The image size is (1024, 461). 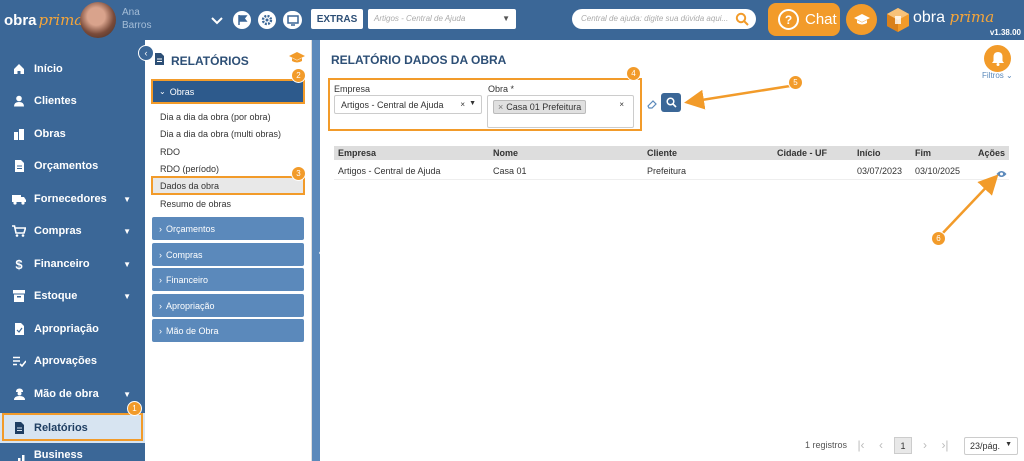 I want to click on column-header-empresa: Empresa, so click(x=357, y=153).